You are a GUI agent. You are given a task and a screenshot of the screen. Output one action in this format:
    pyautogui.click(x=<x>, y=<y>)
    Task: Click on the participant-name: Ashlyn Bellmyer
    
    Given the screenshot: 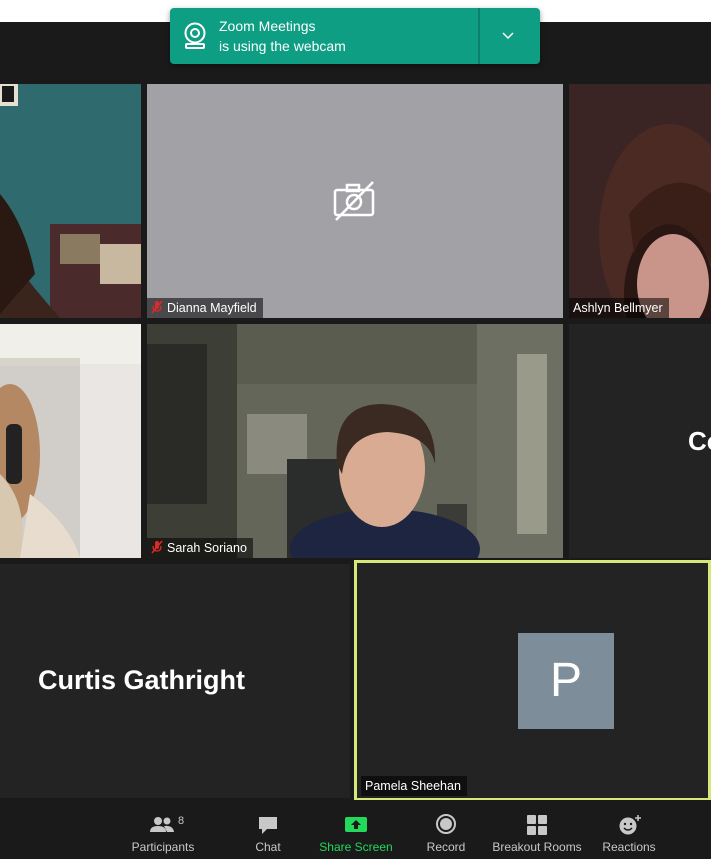 What is the action you would take?
    pyautogui.click(x=618, y=308)
    